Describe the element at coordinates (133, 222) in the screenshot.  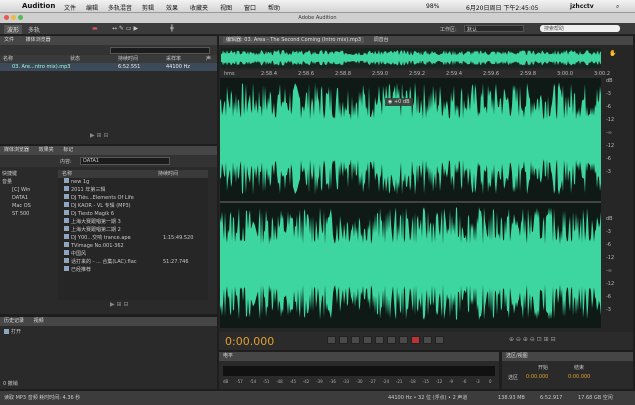
I see `media-file-row: 上海大赛跟唱第一期 3` at that location.